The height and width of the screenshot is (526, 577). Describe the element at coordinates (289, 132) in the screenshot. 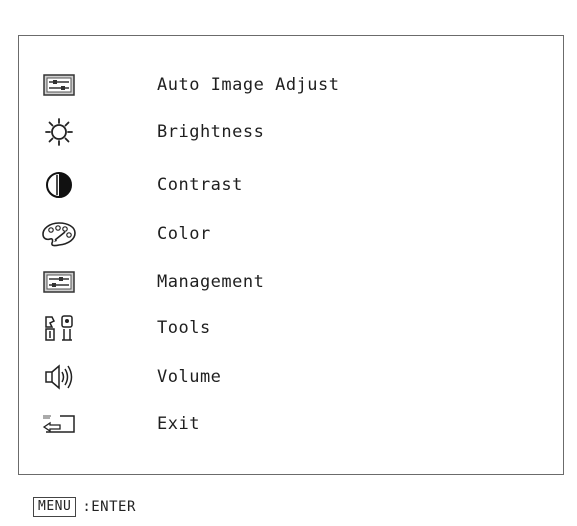

I see `menu-item-brightness: Brightness` at that location.